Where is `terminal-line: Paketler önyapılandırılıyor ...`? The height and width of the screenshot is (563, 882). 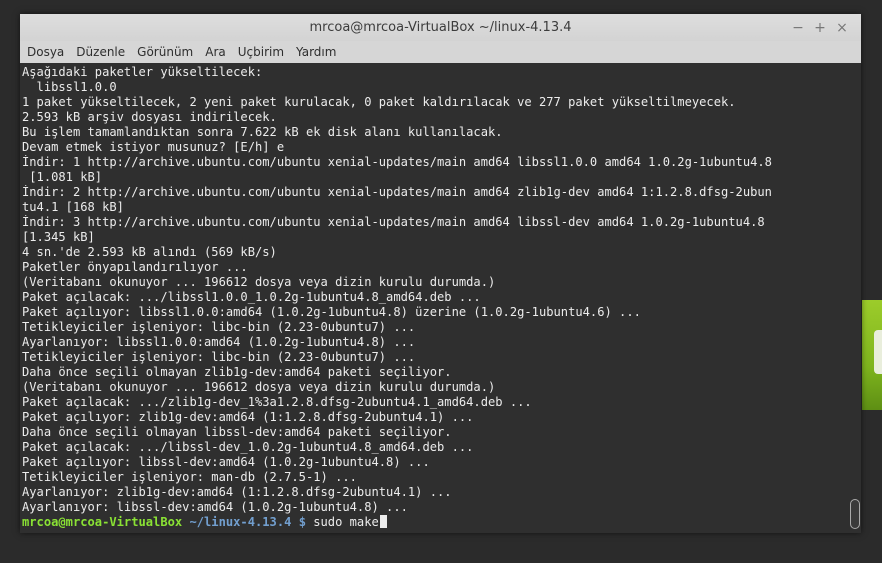
terminal-line: Paketler önyapılandırılıyor ... is located at coordinates (135, 267).